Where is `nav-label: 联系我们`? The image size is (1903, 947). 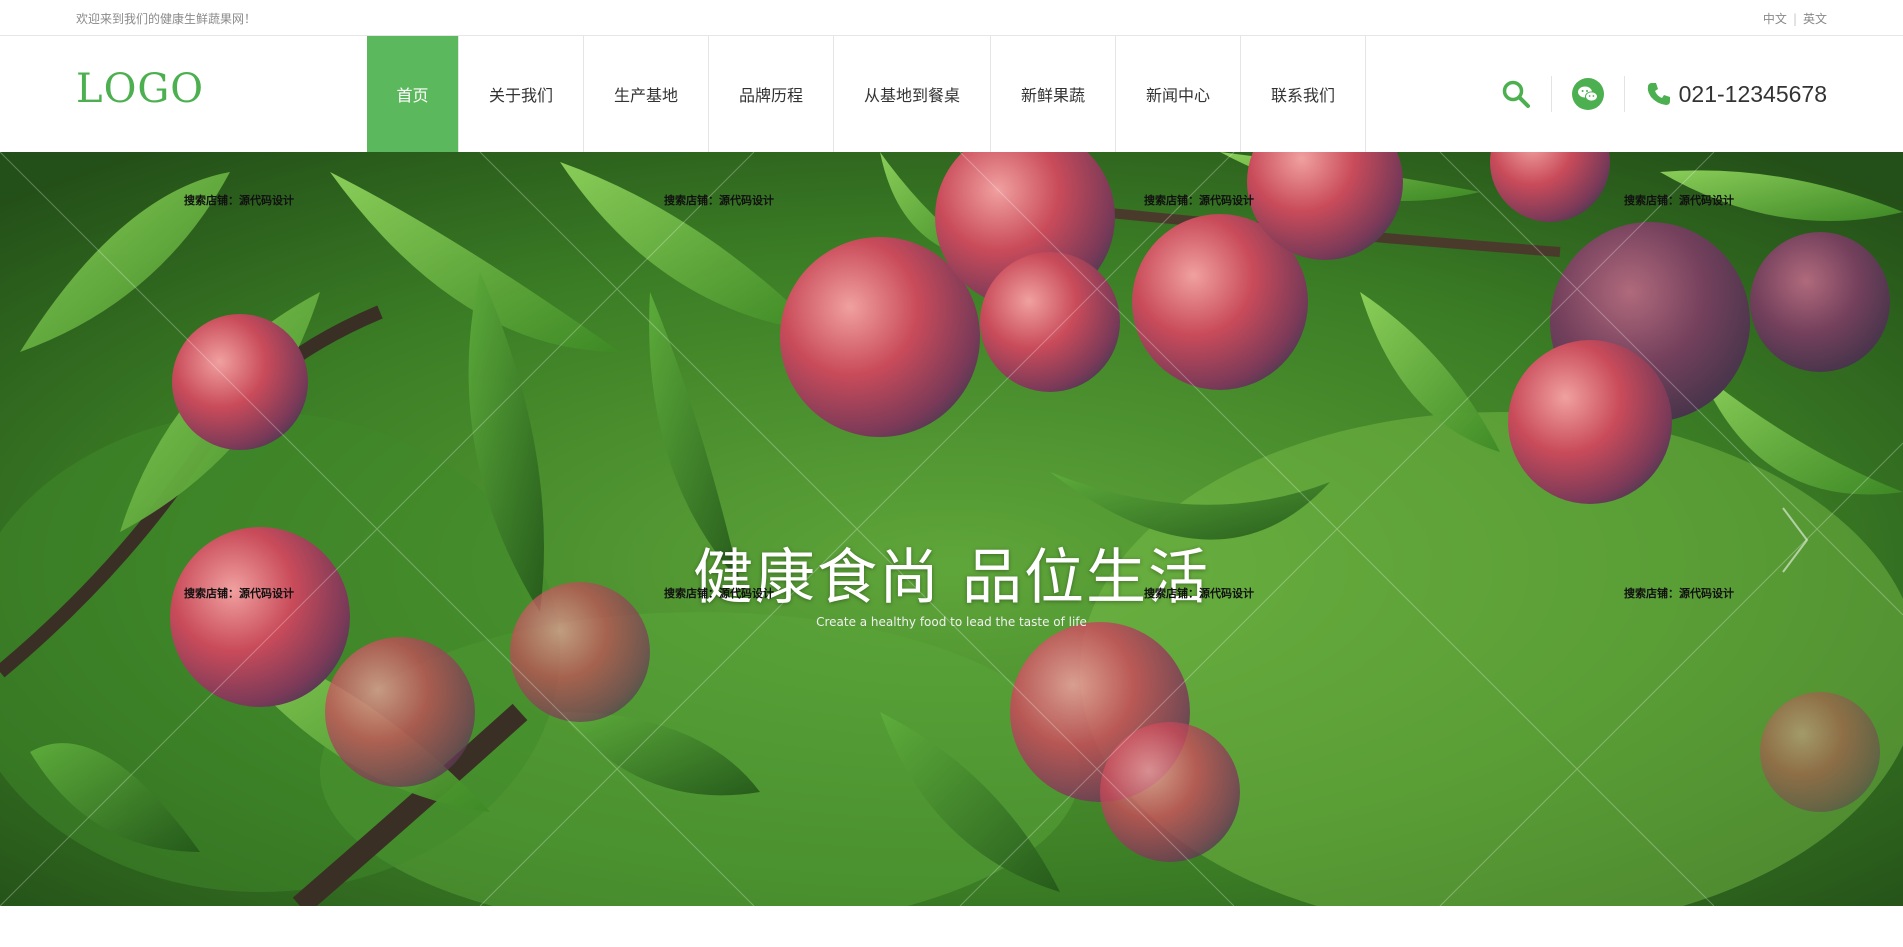 nav-label: 联系我们 is located at coordinates (1302, 95).